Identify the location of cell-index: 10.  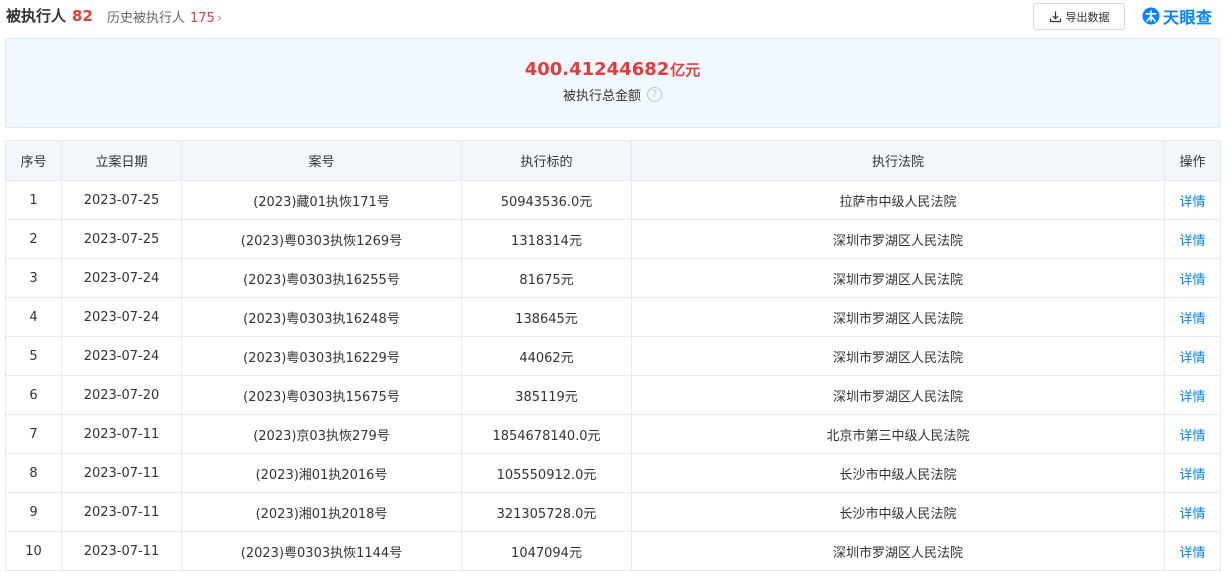
(33, 551).